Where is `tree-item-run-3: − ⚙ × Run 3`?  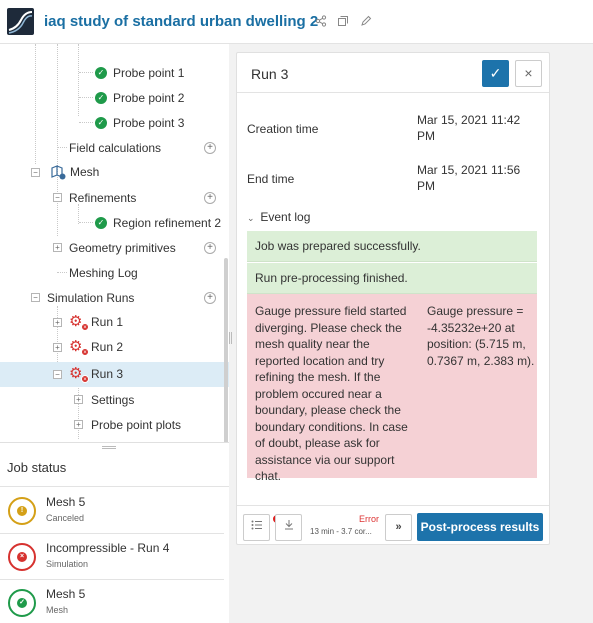 tree-item-run-3: − ⚙ × Run 3 is located at coordinates (114, 374).